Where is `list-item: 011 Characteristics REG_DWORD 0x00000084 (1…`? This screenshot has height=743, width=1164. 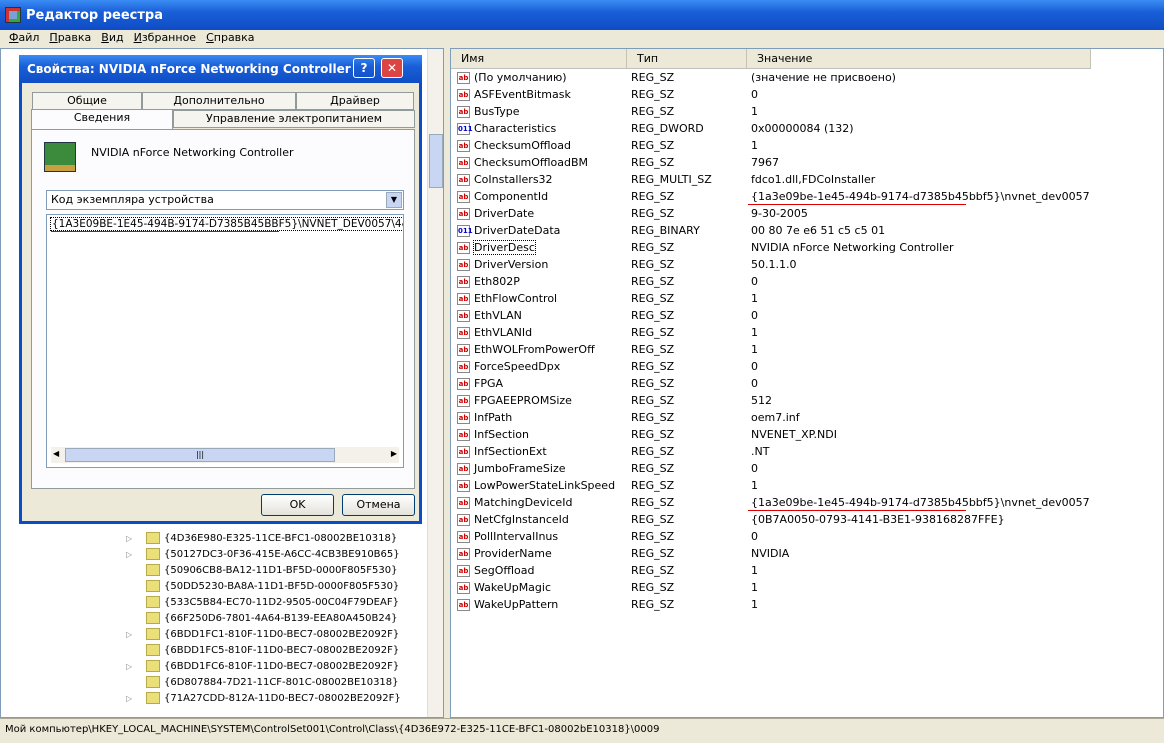
list-item: 011 Characteristics REG_DWORD 0x00000084 (1… is located at coordinates (807, 128).